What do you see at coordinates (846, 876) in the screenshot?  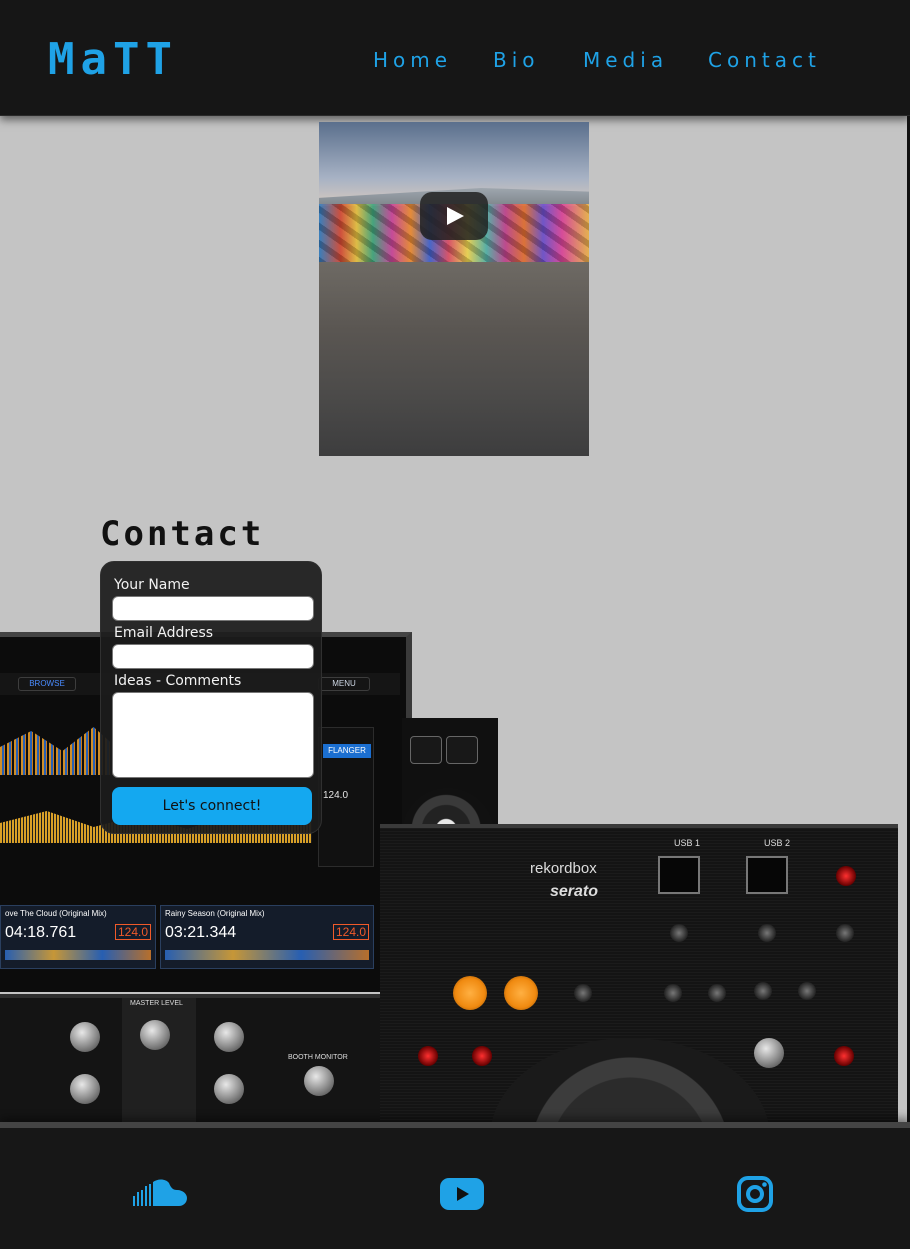 I see `master-rec-button` at bounding box center [846, 876].